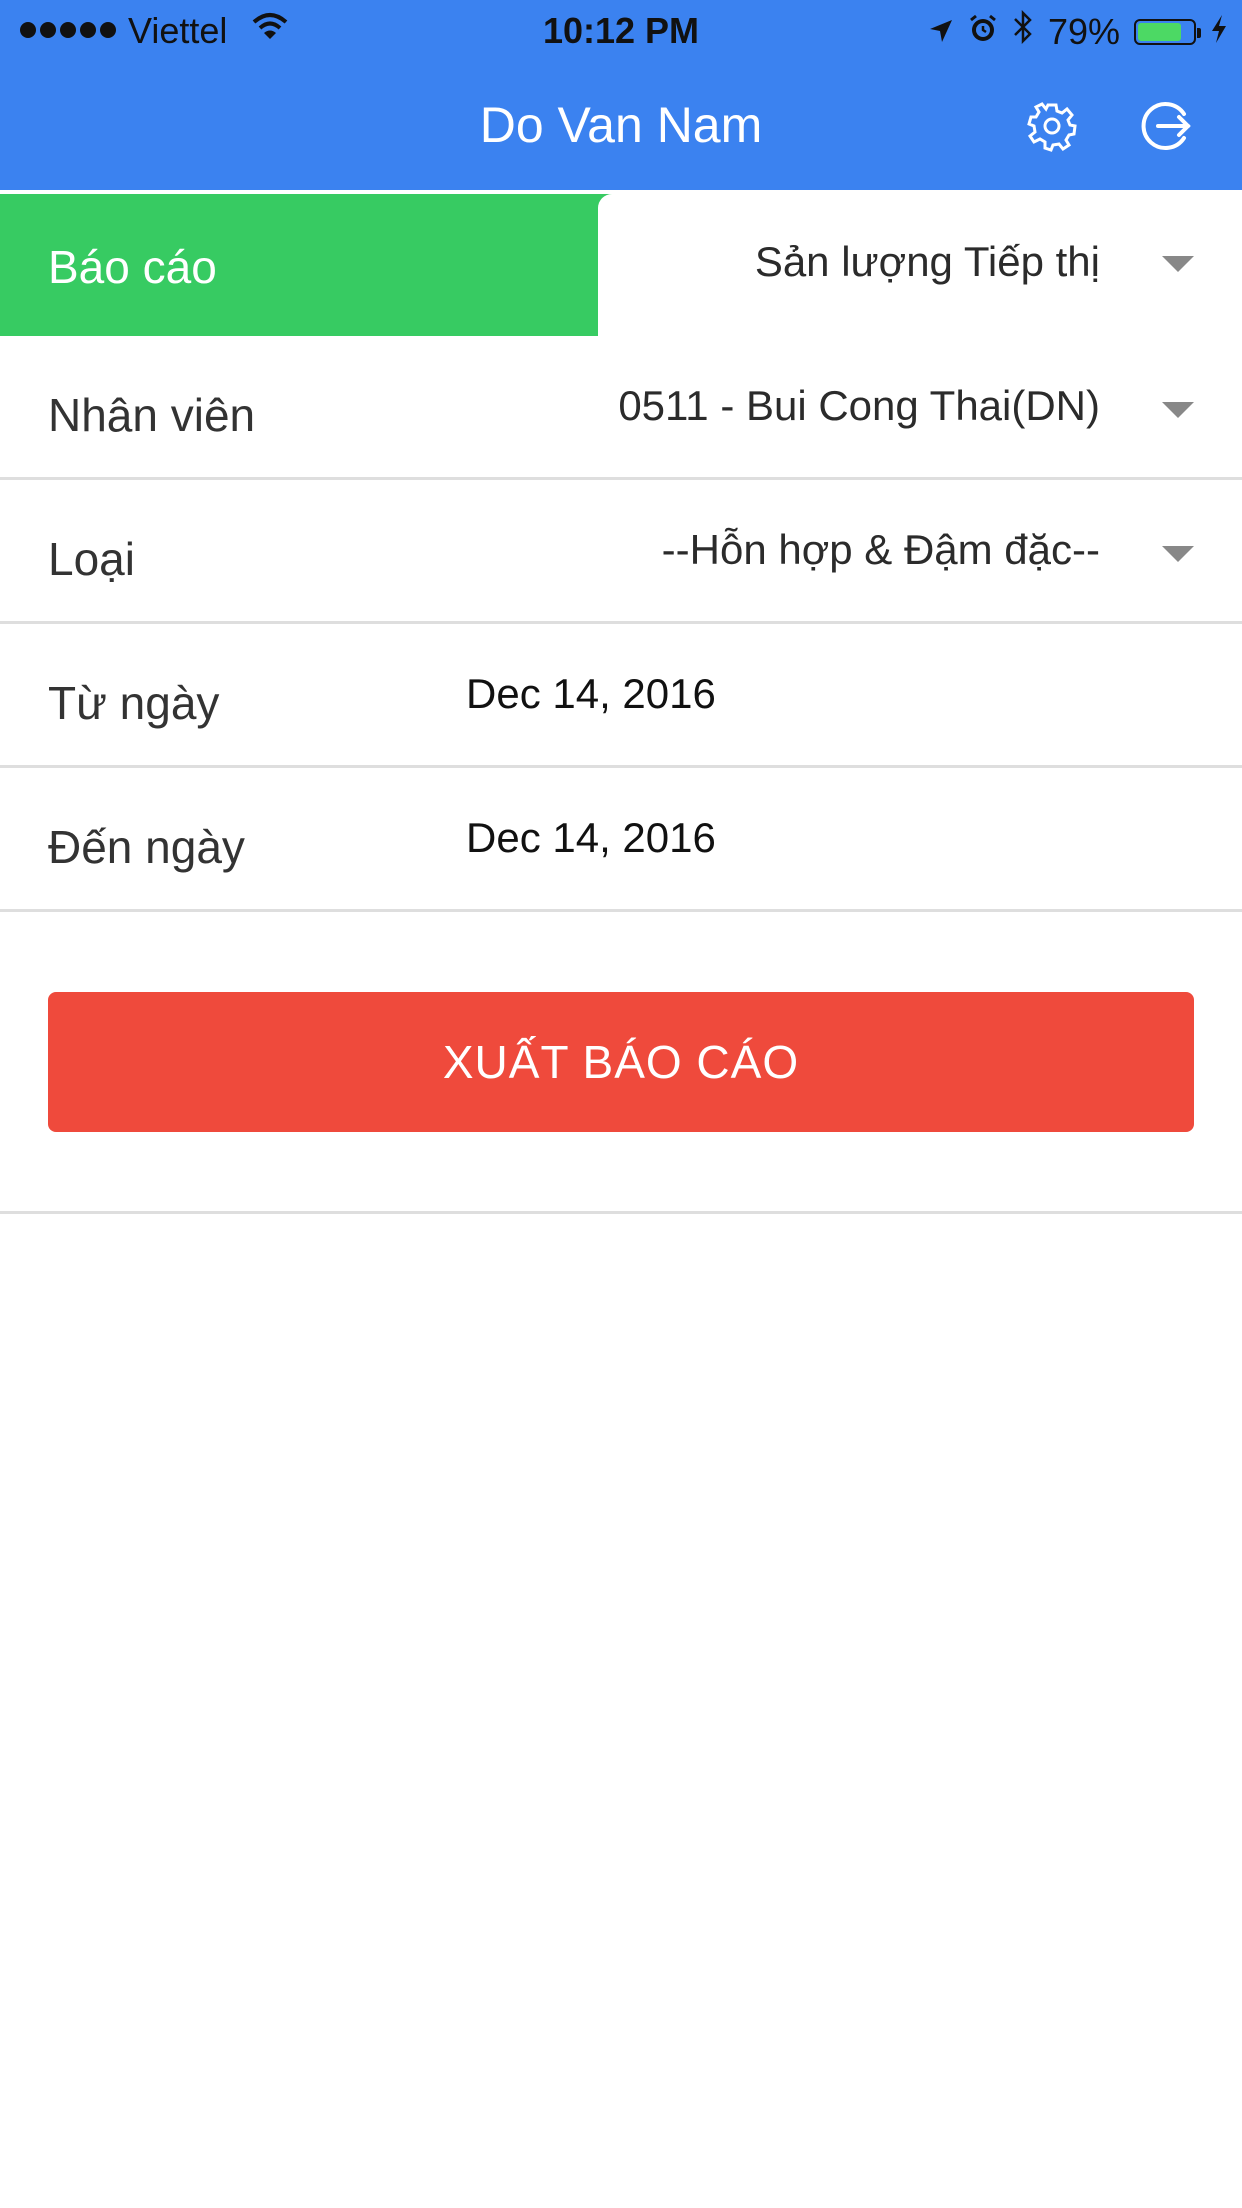  I want to click on status-right: 79%, so click(1078, 31).